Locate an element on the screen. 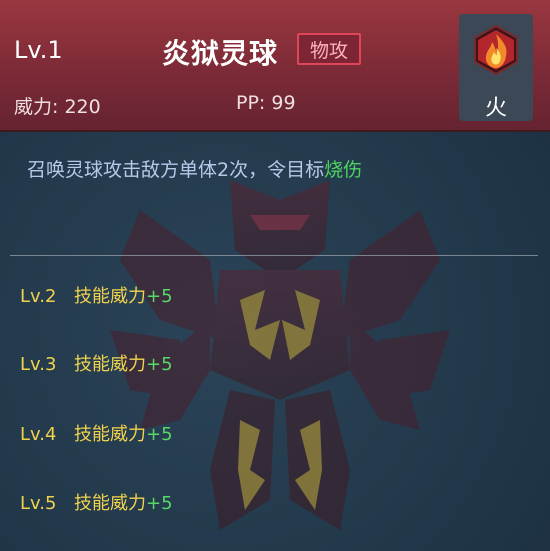 Image resolution: width=550 pixels, height=551 pixels. skill-power: 威力: 220 is located at coordinates (57, 105).